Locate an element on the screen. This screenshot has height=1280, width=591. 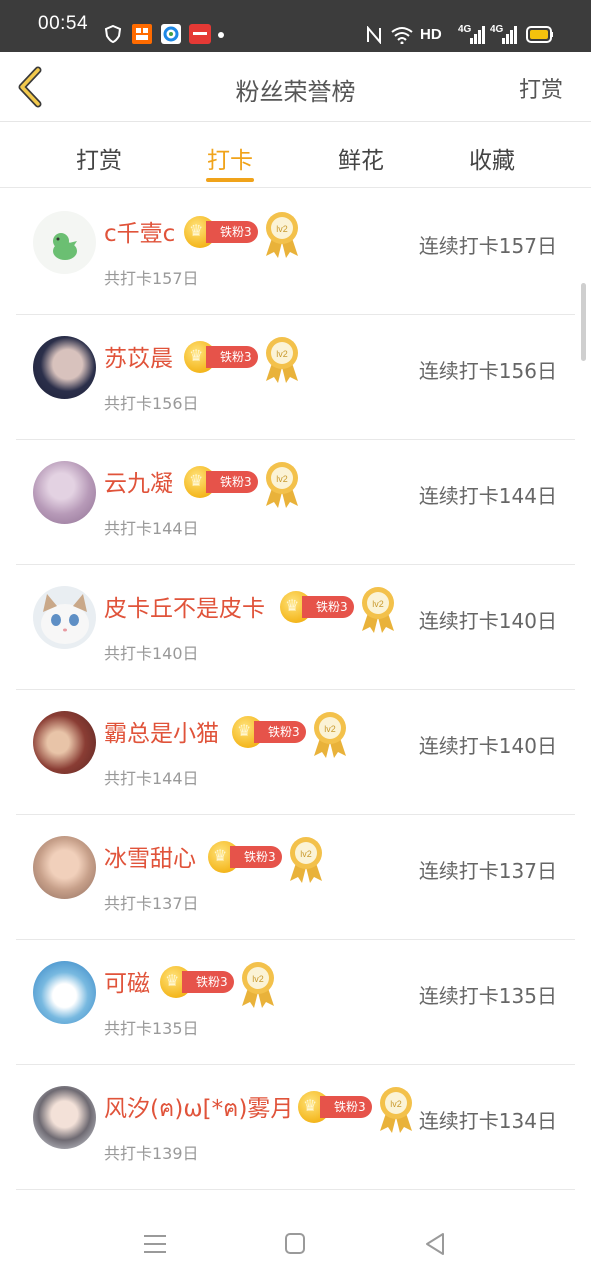
system-nav-bar is located at coordinates (295, 1240).